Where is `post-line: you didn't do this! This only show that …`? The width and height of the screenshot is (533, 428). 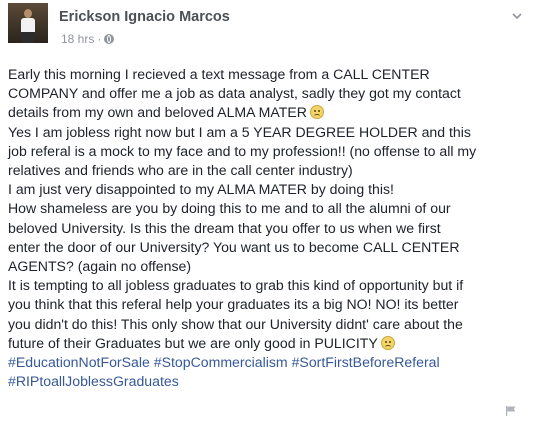 post-line: you didn't do this! This only show that … is located at coordinates (235, 323).